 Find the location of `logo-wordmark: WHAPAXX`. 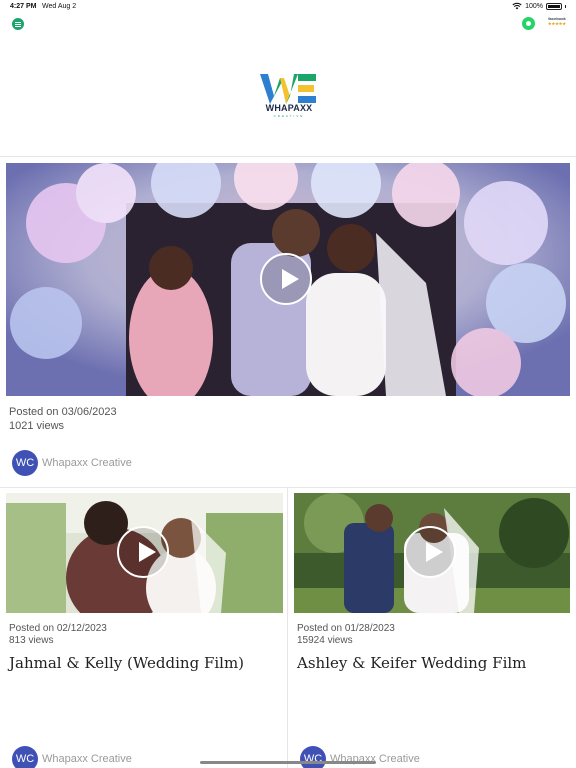

logo-wordmark: WHAPAXX is located at coordinates (289, 108).